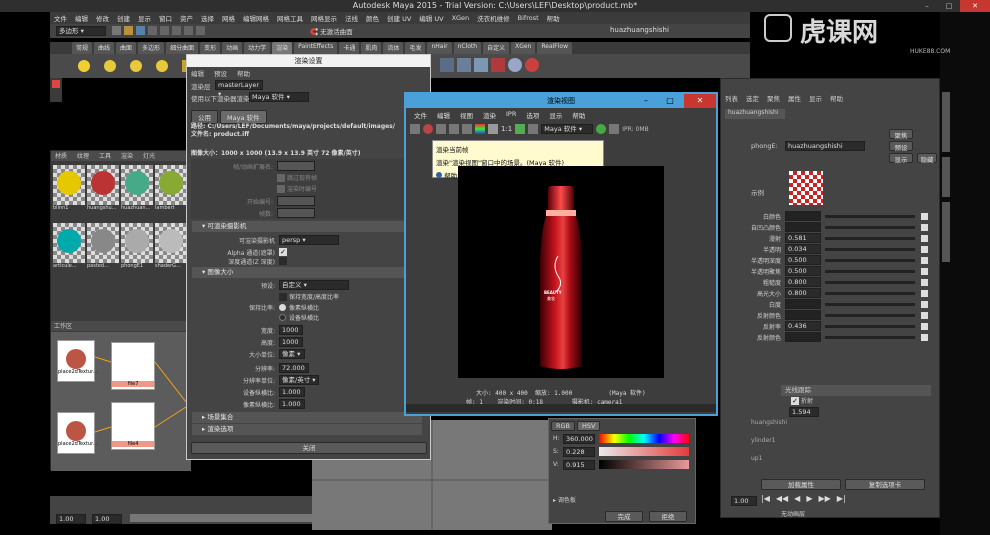 The width and height of the screenshot is (990, 535). Describe the element at coordinates (232, 48) in the screenshot. I see `shelf-tab: 动画` at that location.